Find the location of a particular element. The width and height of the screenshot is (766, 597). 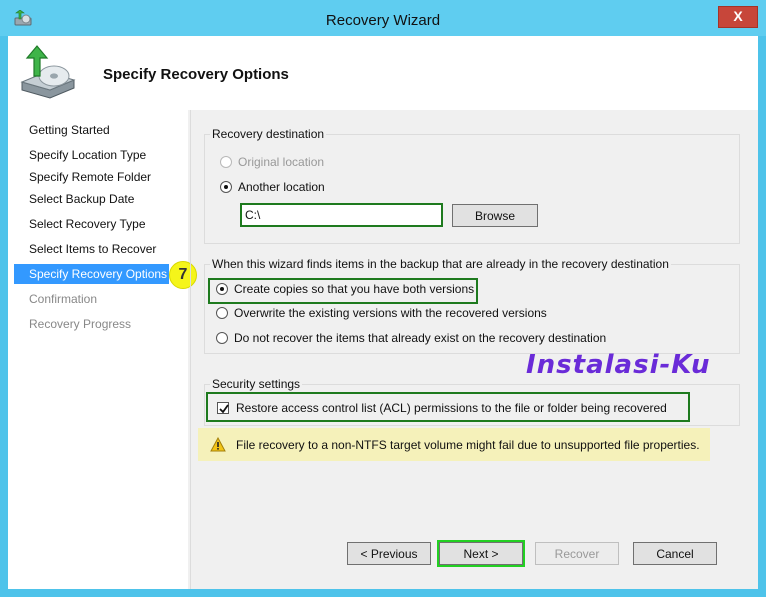

nav-step-select-backup-date: Select Backup Date is located at coordinates (100, 199).